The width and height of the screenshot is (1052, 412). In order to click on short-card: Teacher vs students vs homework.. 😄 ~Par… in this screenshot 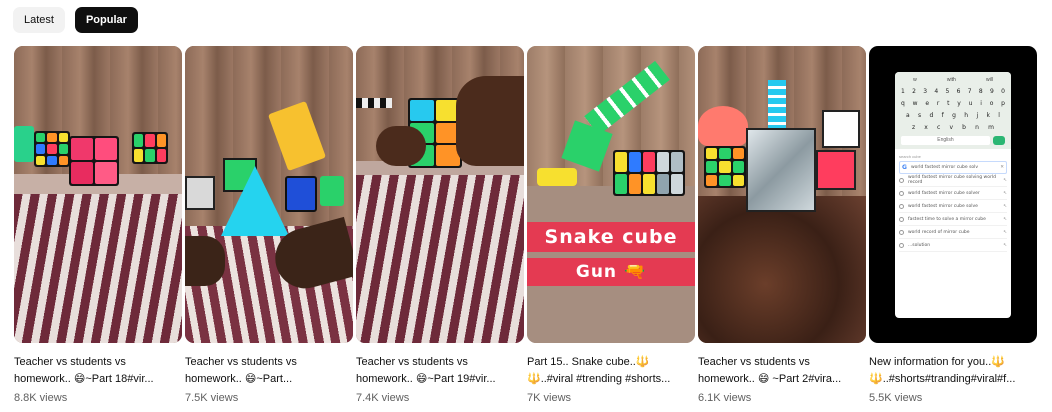, I will do `click(782, 225)`.